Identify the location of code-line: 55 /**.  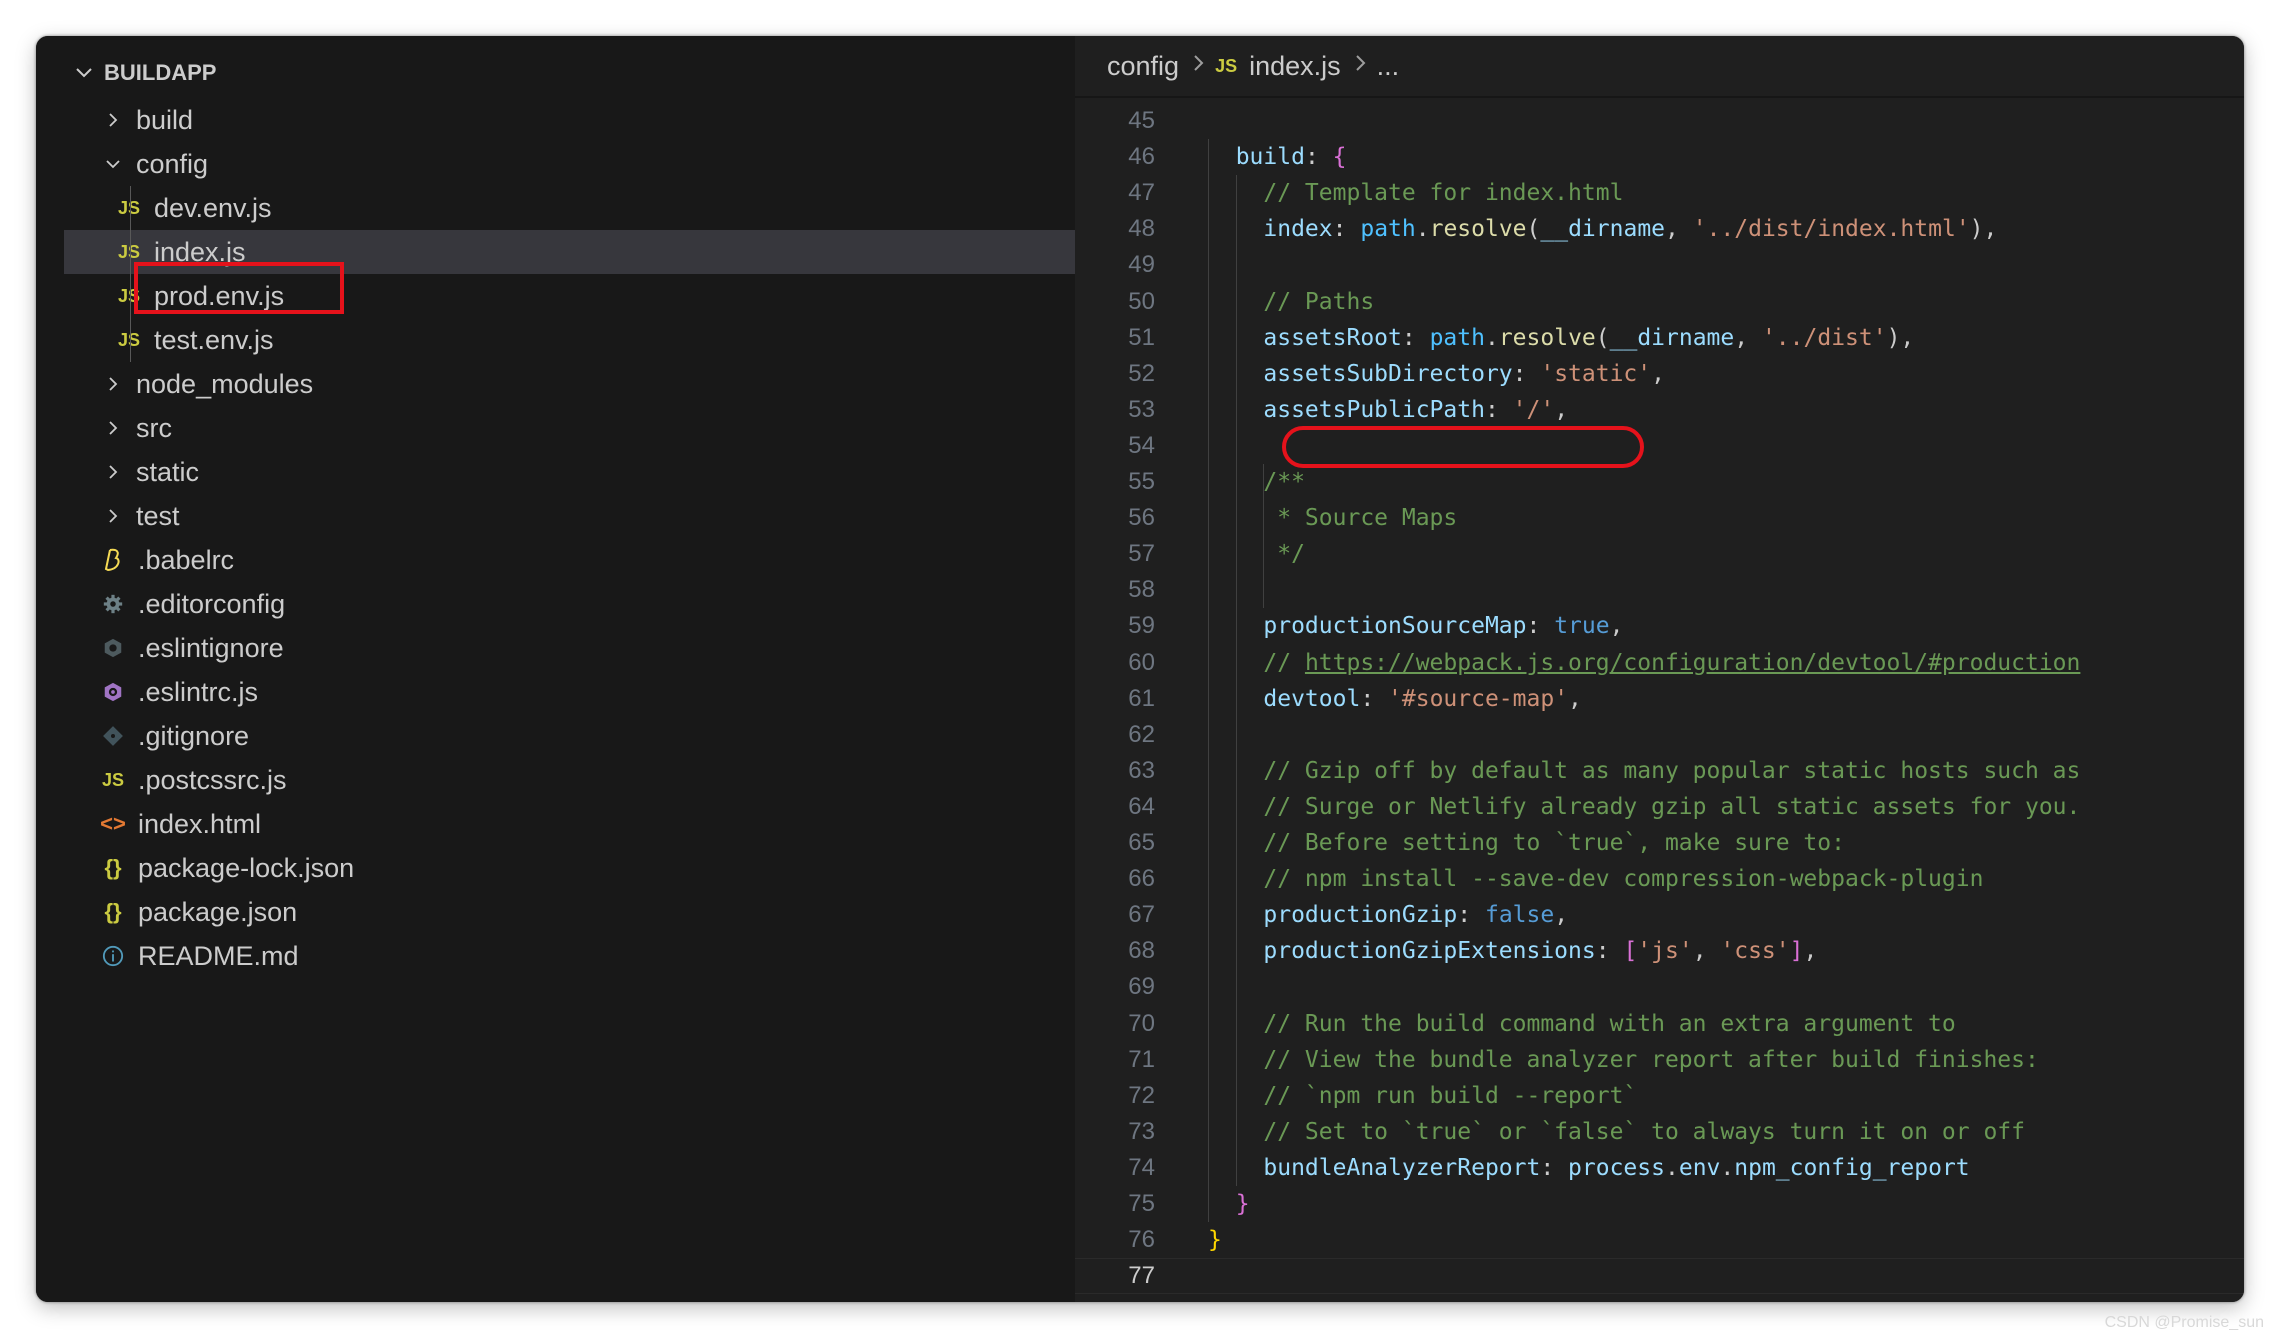
(1659, 482).